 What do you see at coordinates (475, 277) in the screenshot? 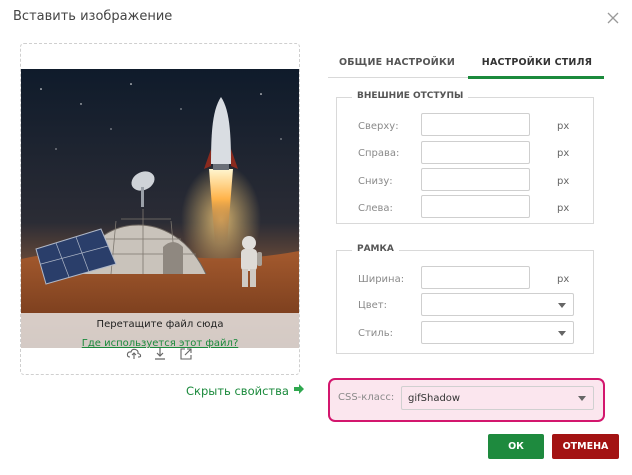
I see `border-width-input` at bounding box center [475, 277].